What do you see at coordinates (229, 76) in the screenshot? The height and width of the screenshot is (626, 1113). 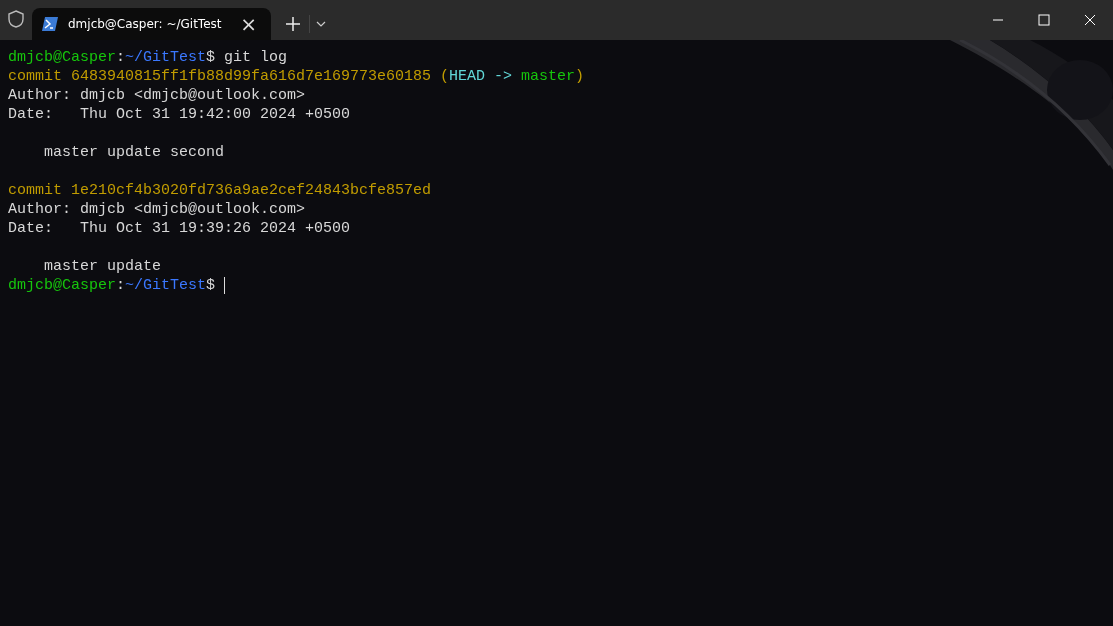 I see `commit-hash: commit 6483940815ff1fb88d99fa616d7e169773e60185 (` at bounding box center [229, 76].